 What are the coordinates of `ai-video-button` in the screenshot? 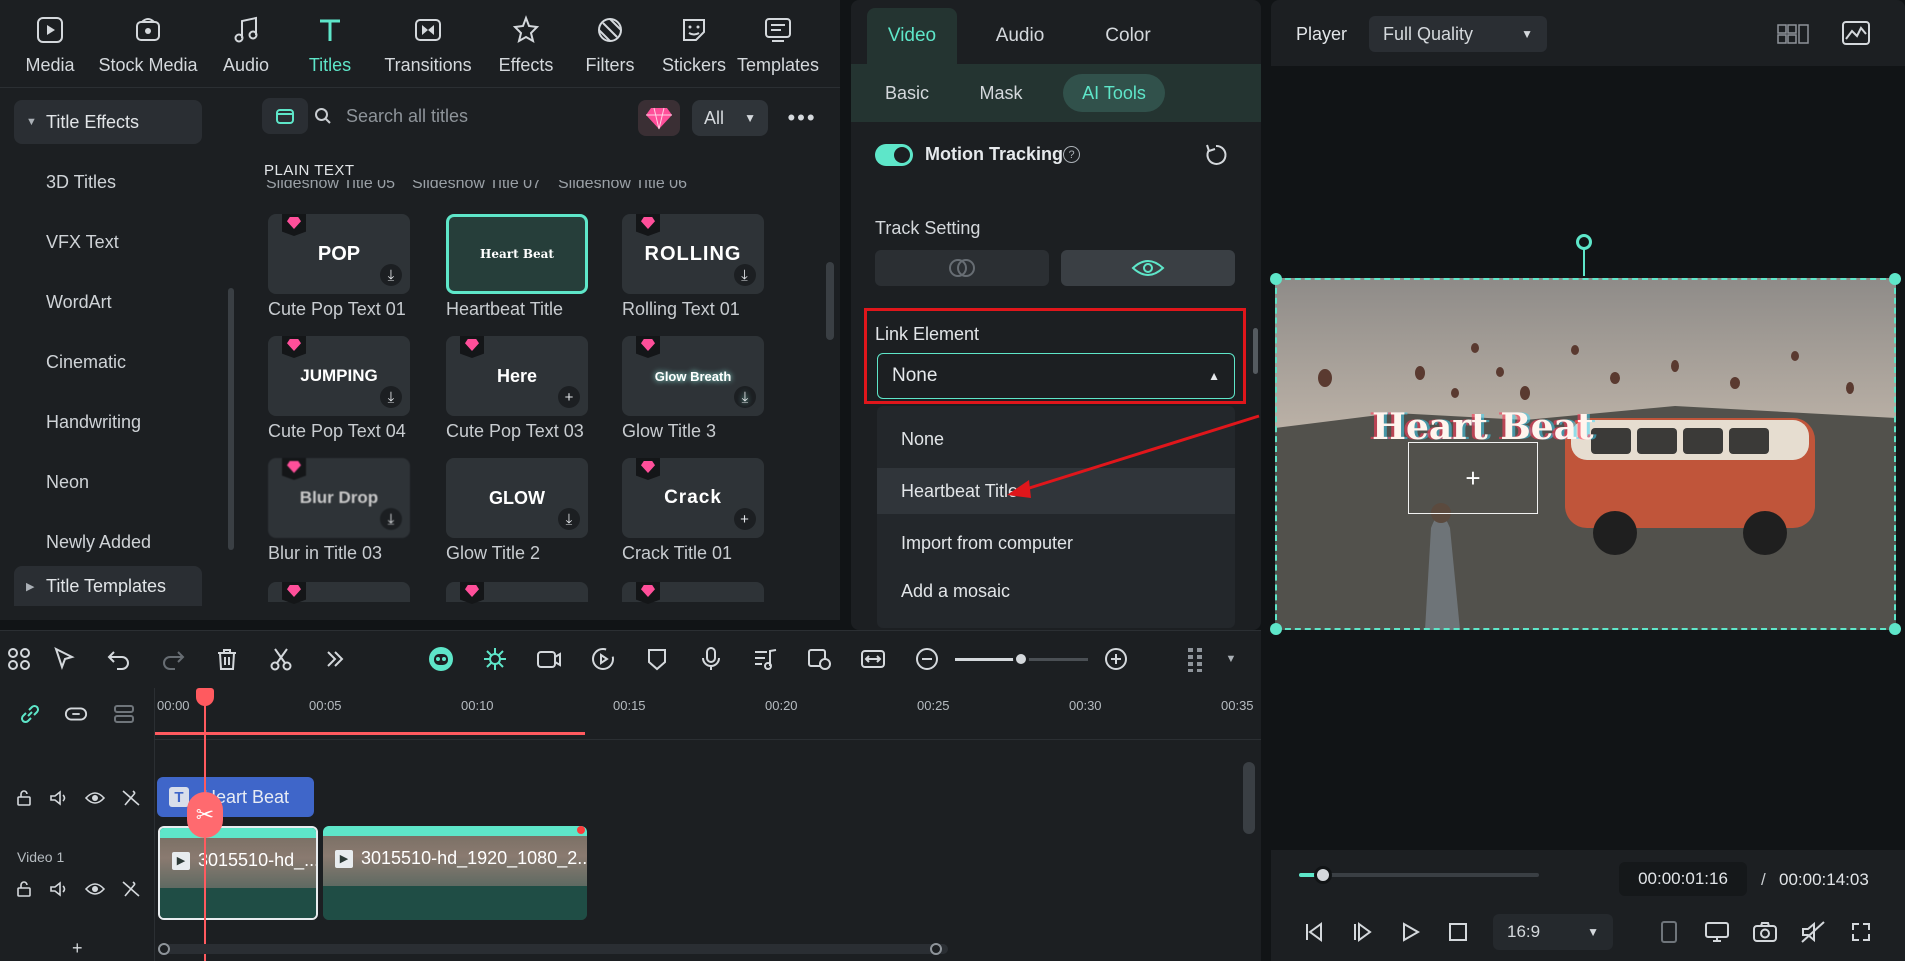 It's located at (549, 659).